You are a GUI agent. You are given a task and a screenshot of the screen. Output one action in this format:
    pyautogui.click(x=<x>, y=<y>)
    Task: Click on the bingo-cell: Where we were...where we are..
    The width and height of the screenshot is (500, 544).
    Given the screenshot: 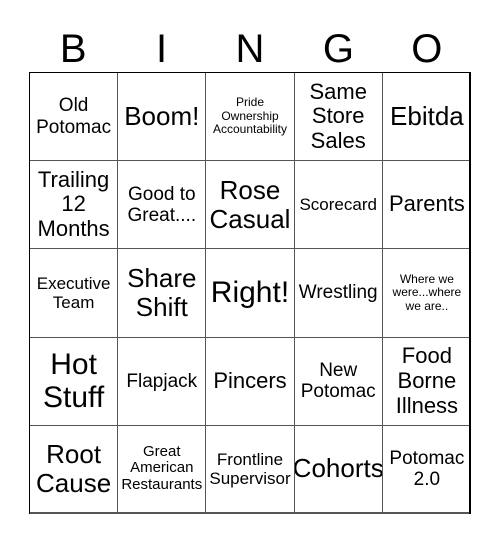 What is the action you would take?
    pyautogui.click(x=426, y=293)
    